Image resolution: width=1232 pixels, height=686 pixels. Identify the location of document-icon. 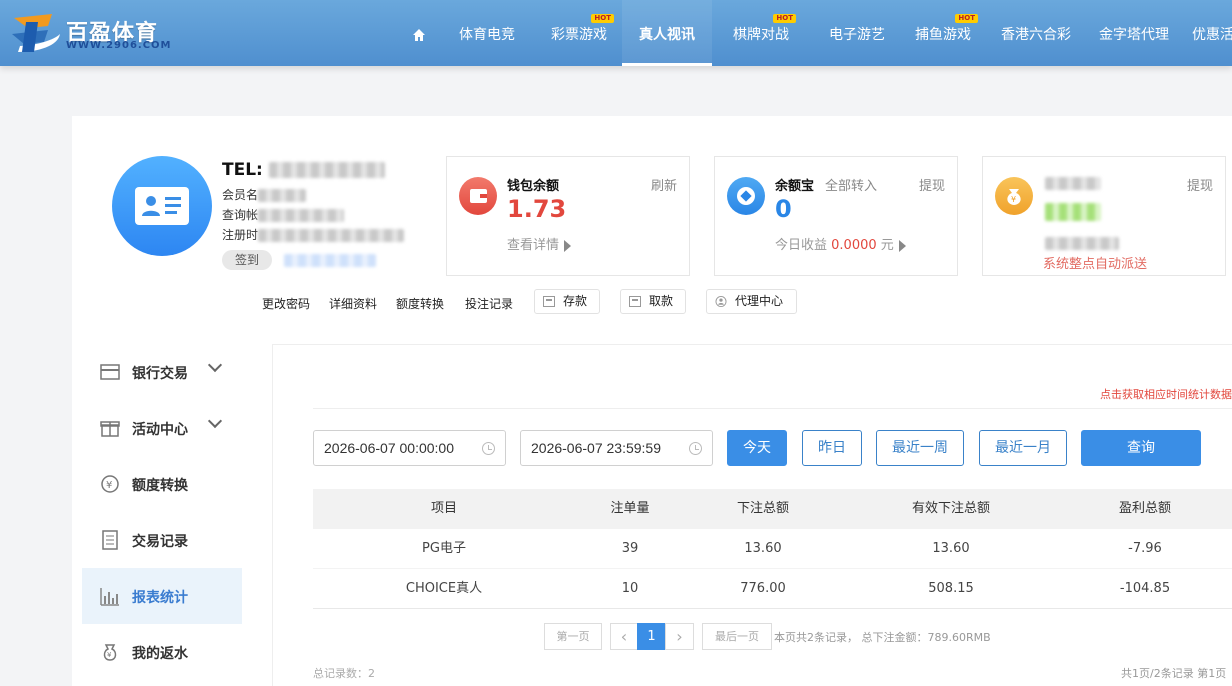
(110, 540).